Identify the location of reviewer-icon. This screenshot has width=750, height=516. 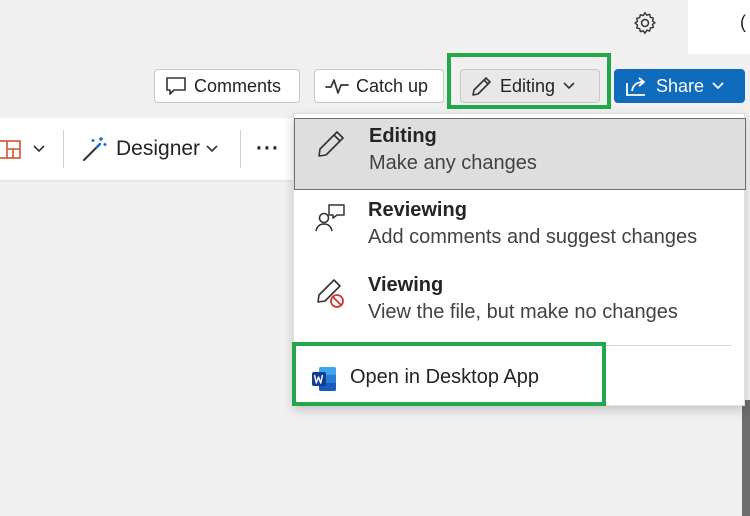
(330, 218).